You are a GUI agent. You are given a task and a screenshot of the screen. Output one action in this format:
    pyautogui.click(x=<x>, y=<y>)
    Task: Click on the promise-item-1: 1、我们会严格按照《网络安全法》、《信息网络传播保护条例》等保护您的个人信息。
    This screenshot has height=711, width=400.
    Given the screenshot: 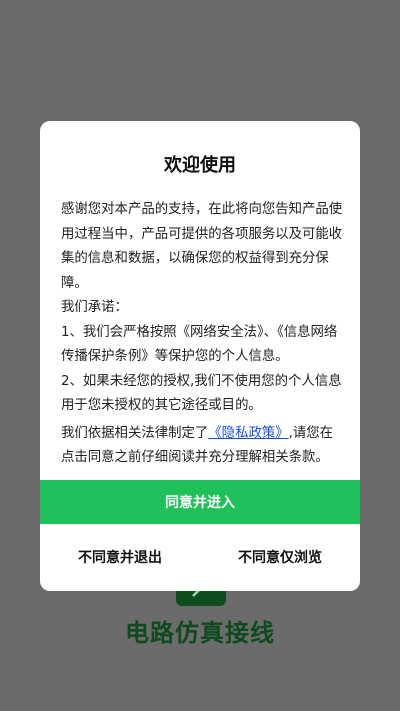 What is the action you would take?
    pyautogui.click(x=199, y=344)
    